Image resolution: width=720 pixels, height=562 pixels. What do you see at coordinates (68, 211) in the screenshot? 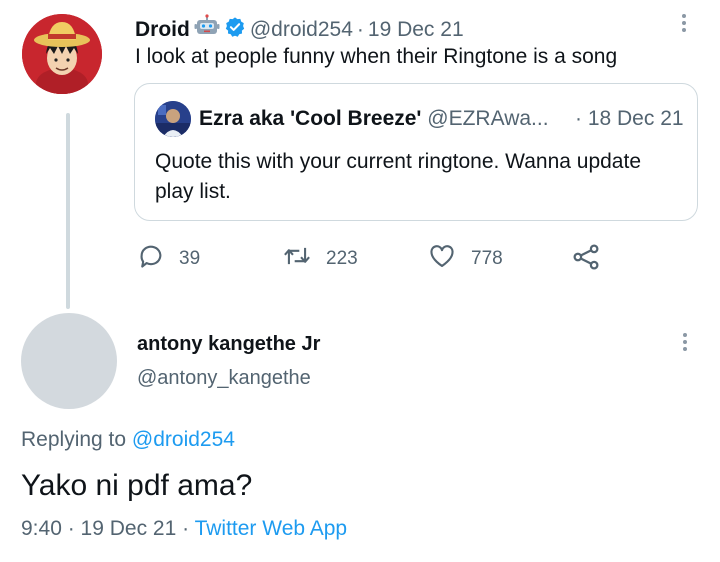
I see `thread-line` at bounding box center [68, 211].